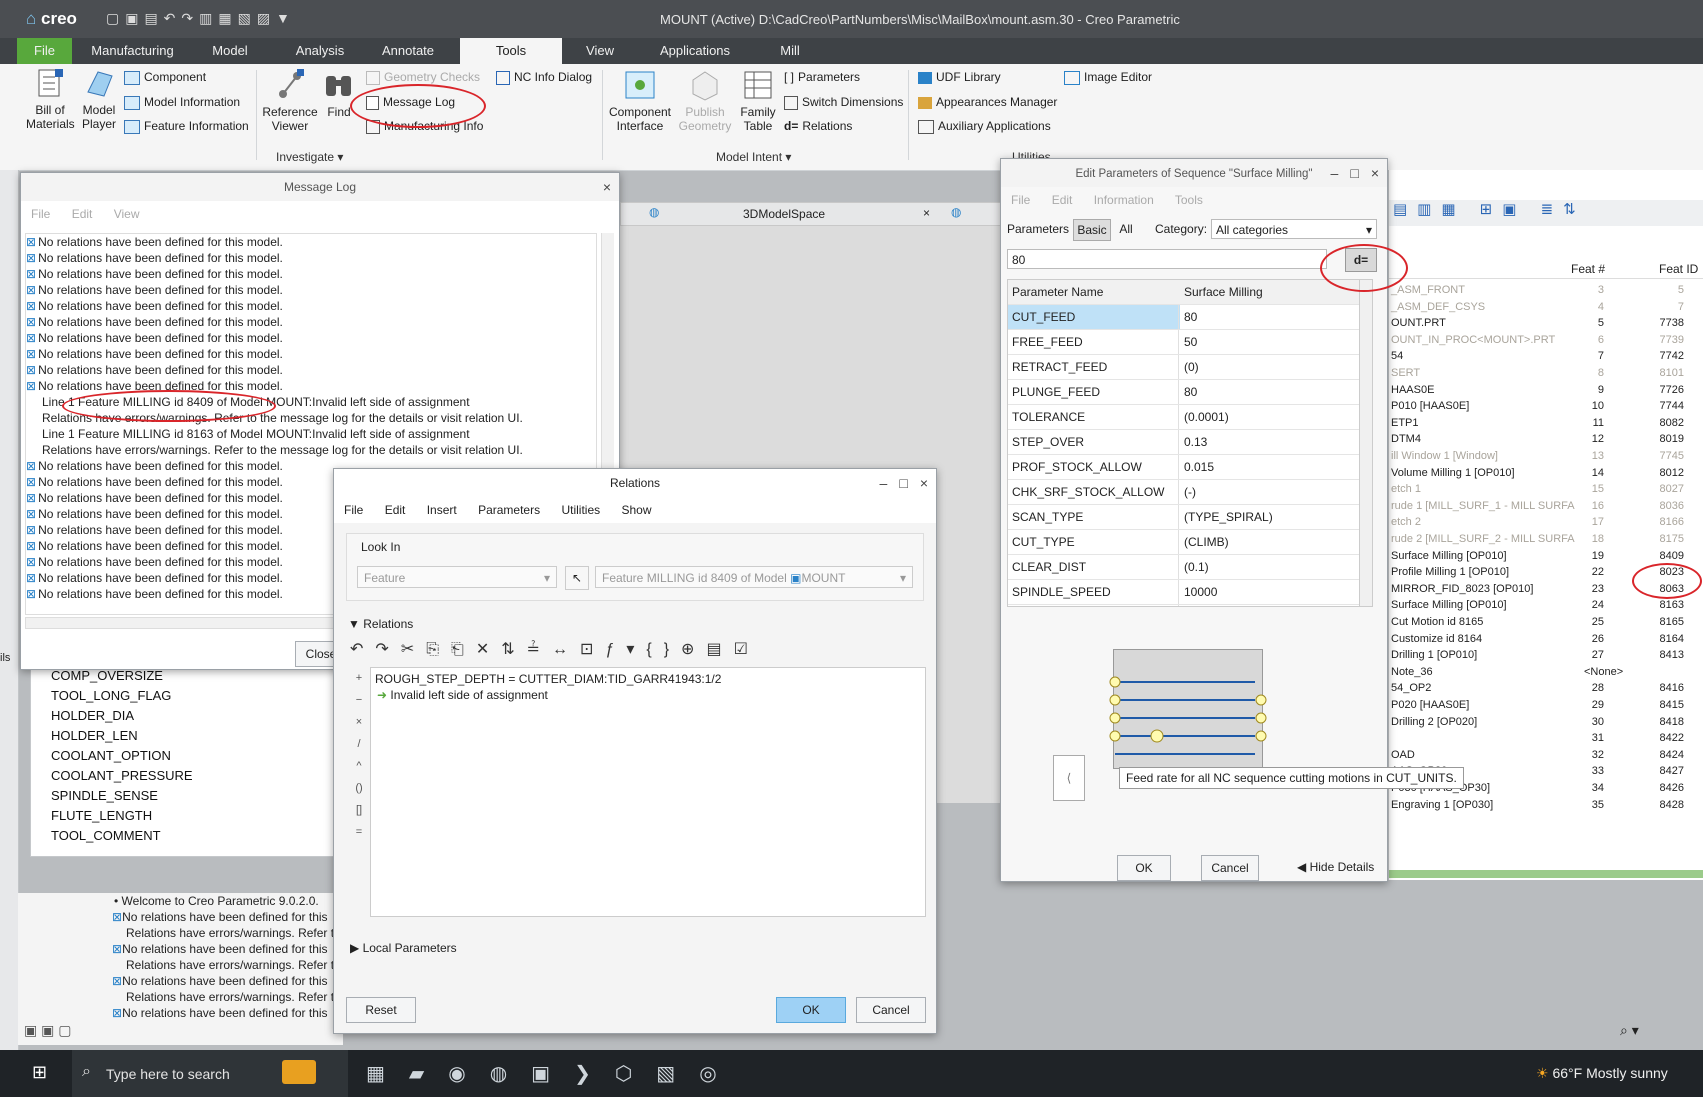  What do you see at coordinates (1228, 517) in the screenshot?
I see `param-value-cell: (TYPE_SPIRAL)` at bounding box center [1228, 517].